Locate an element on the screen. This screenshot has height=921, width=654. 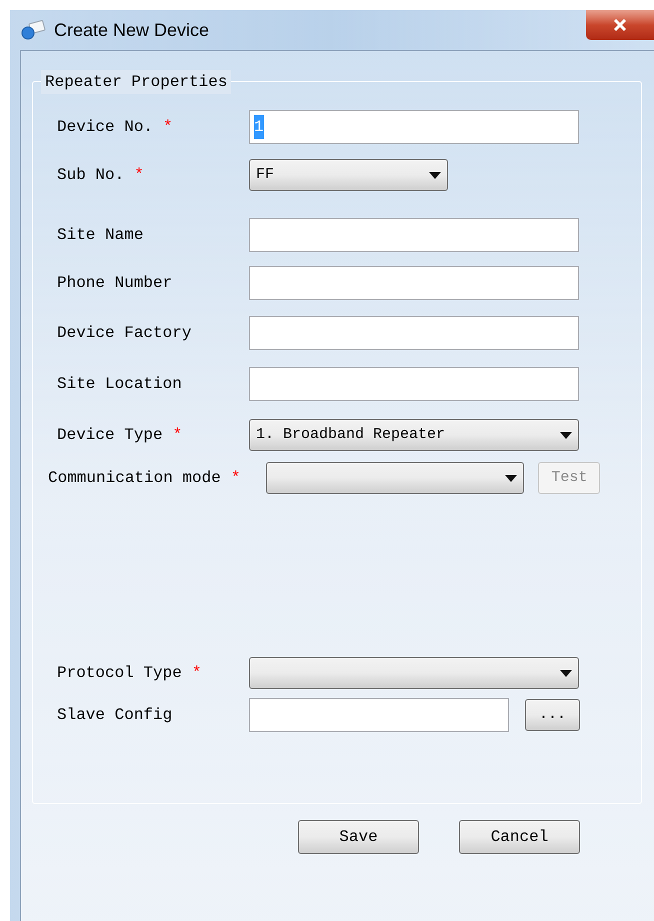
field-label: Device Factory is located at coordinates (124, 333).